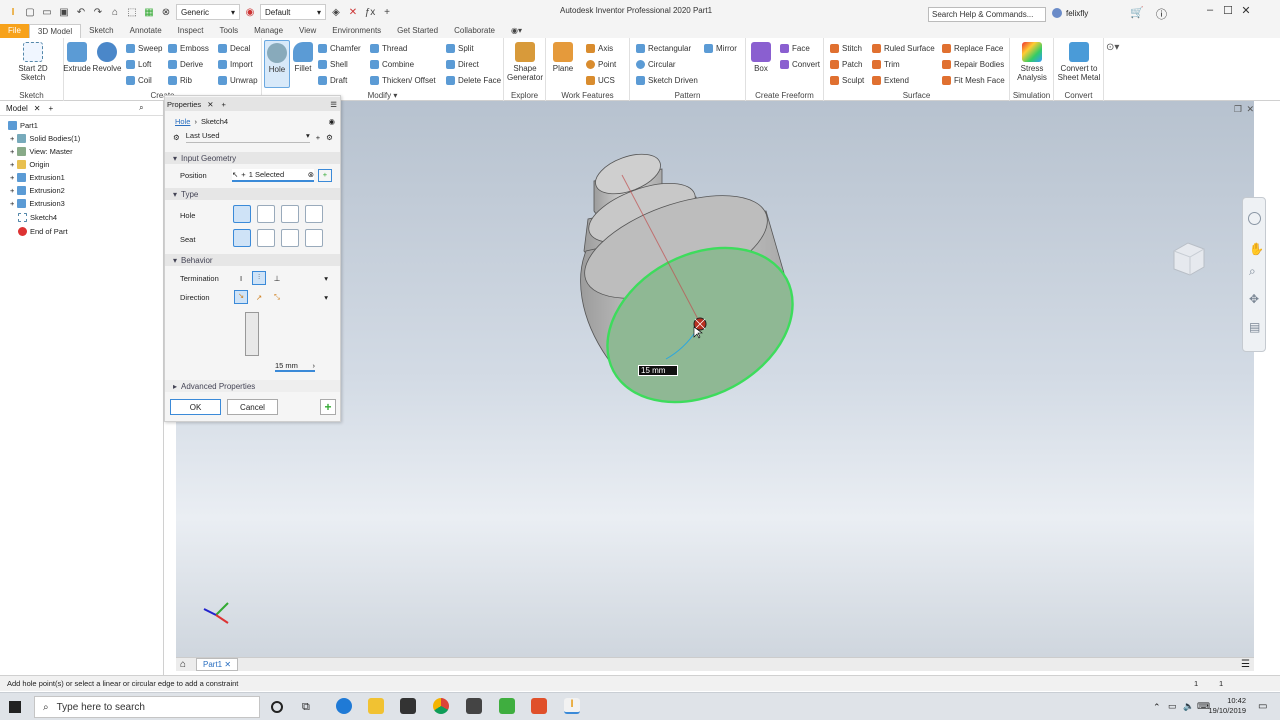 Image resolution: width=1280 pixels, height=720 pixels. I want to click on circular-button: Circular, so click(656, 64).